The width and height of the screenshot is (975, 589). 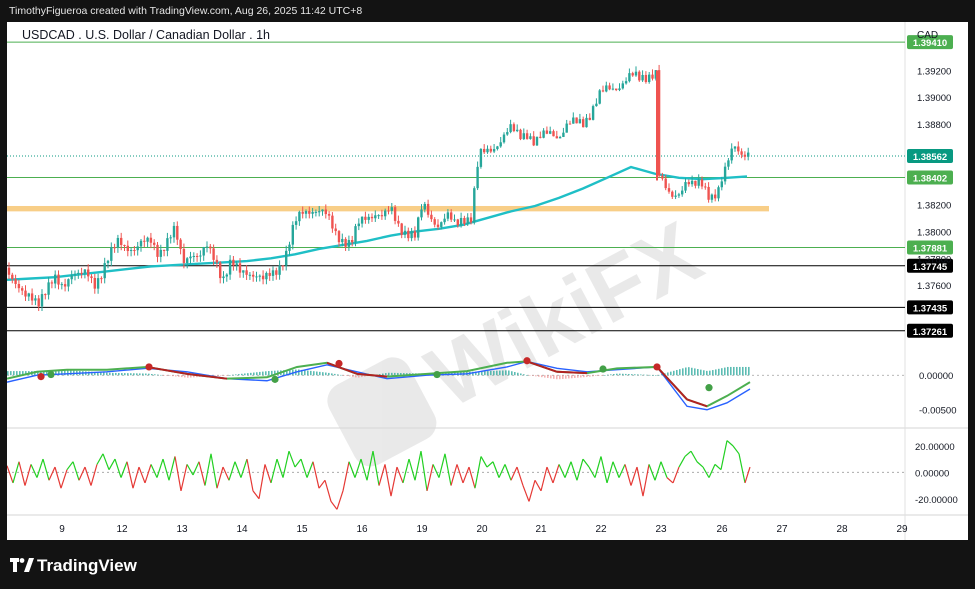 I want to click on price-tick-label: 1.38200, so click(x=934, y=206).